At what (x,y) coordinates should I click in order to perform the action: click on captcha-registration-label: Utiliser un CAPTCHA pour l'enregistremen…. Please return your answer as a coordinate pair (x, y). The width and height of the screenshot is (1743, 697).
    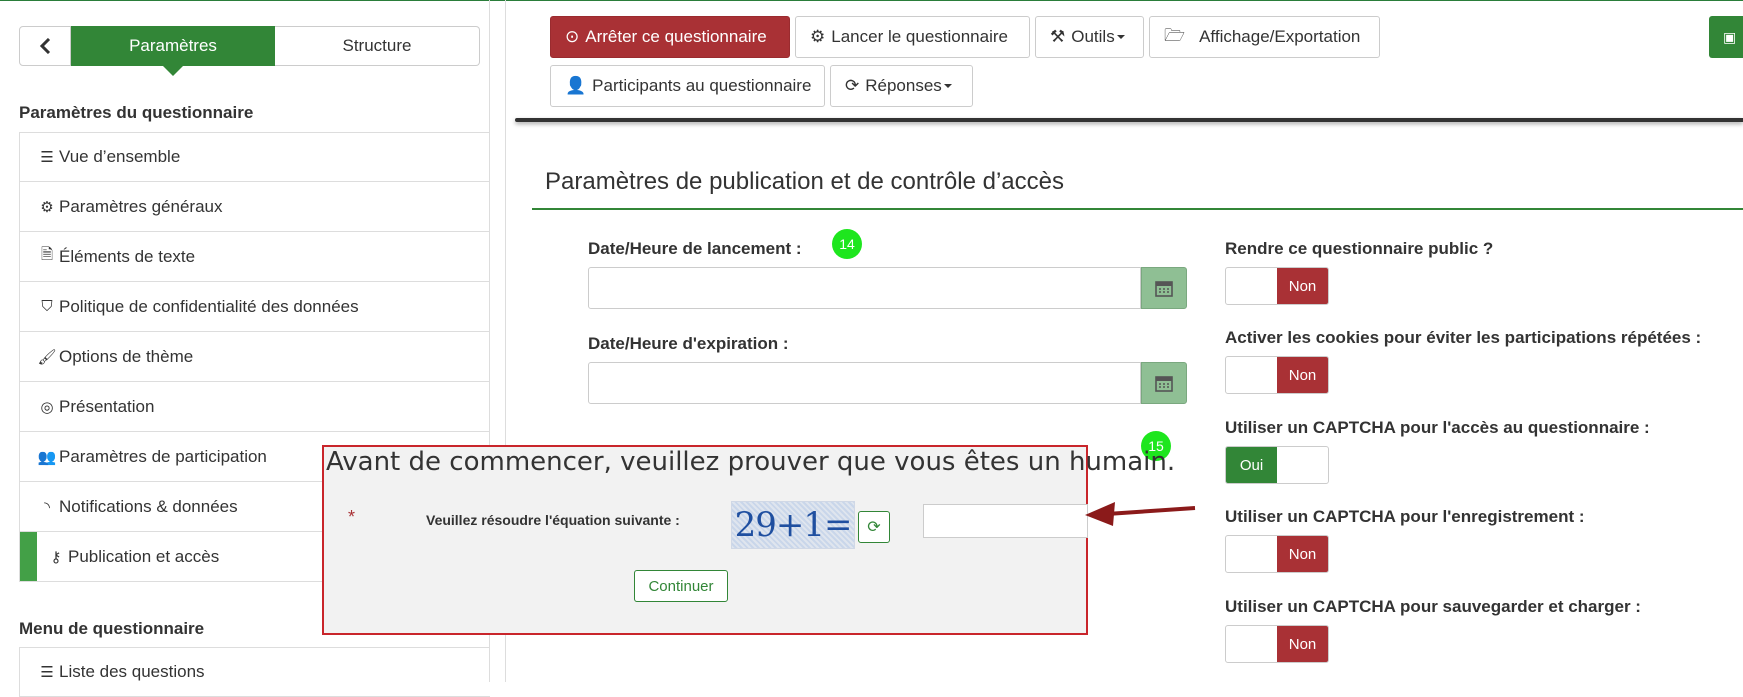
    Looking at the image, I should click on (1405, 516).